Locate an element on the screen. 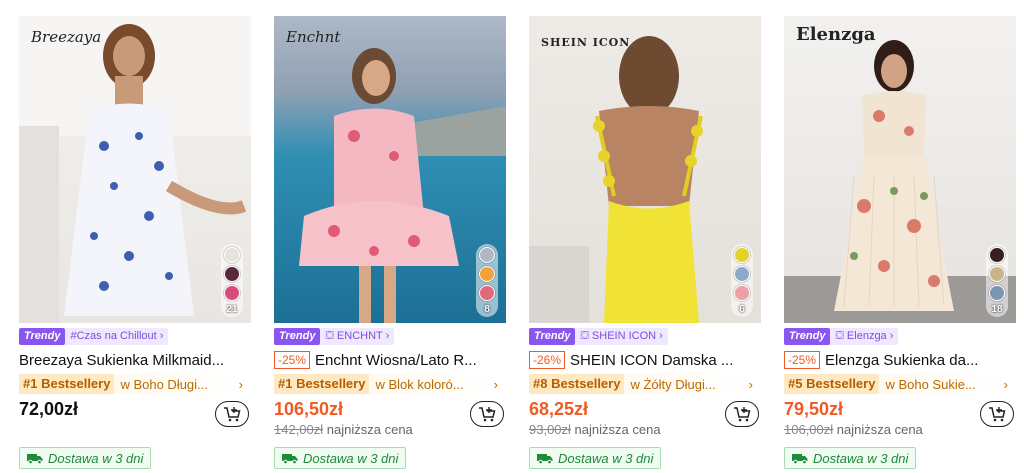 Image resolution: width=1024 pixels, height=473 pixels. product-image: Enchnt 8 is located at coordinates (390, 169).